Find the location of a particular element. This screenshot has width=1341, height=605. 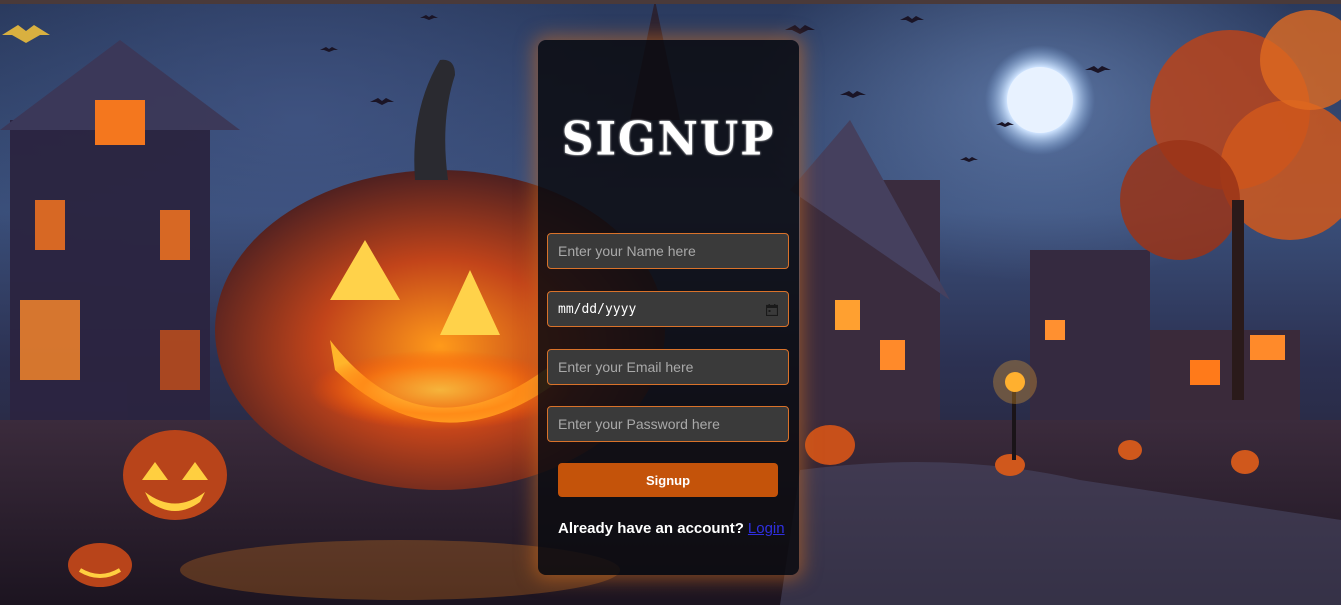

jack-o-lantern-small-bottom is located at coordinates (100, 565).